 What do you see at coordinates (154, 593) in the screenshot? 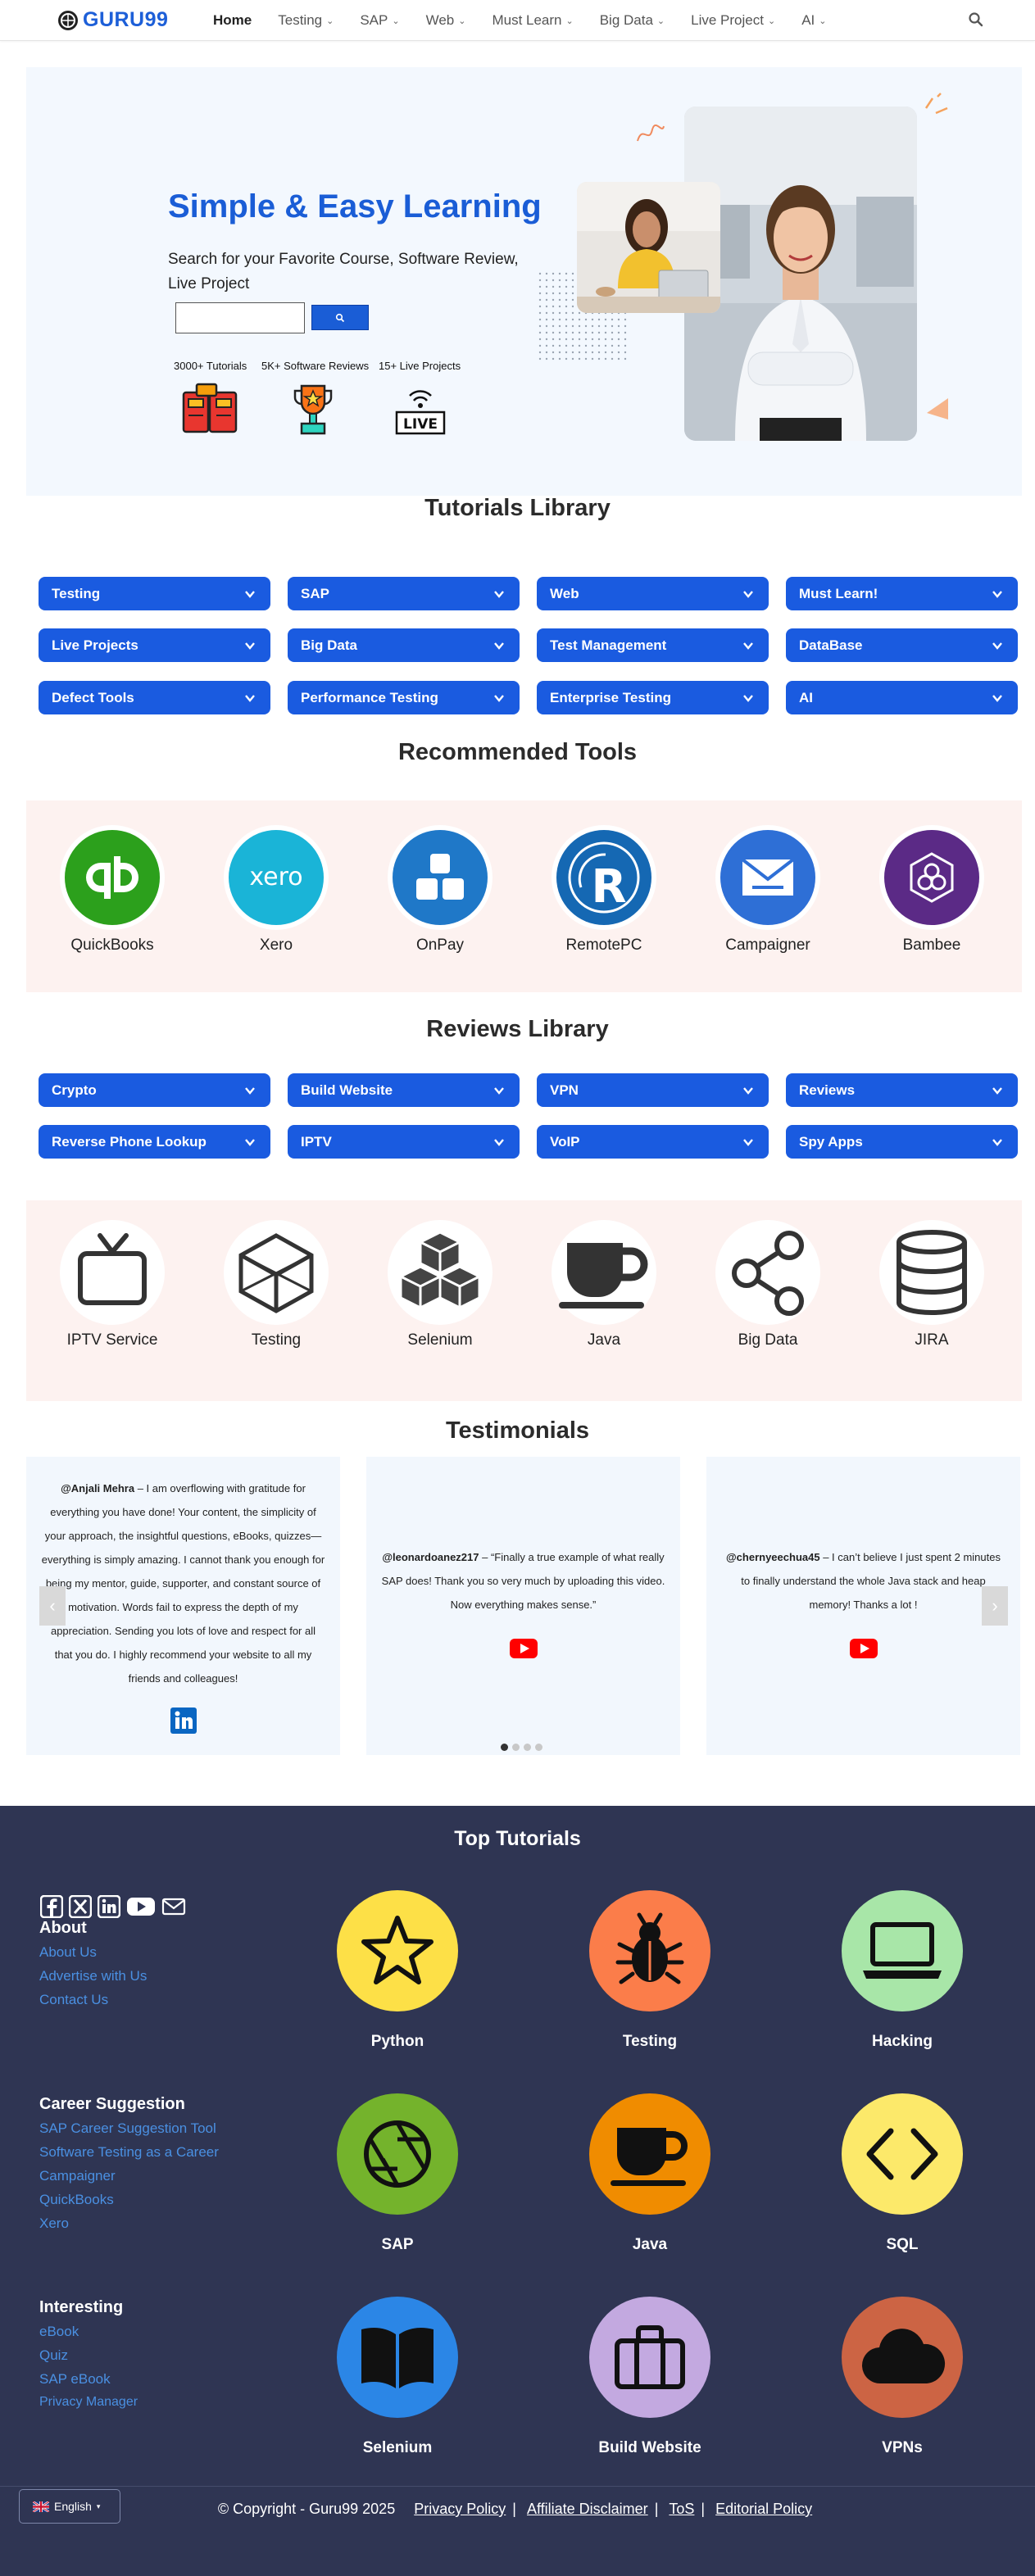
I see `dropdown-testing: Testing` at bounding box center [154, 593].